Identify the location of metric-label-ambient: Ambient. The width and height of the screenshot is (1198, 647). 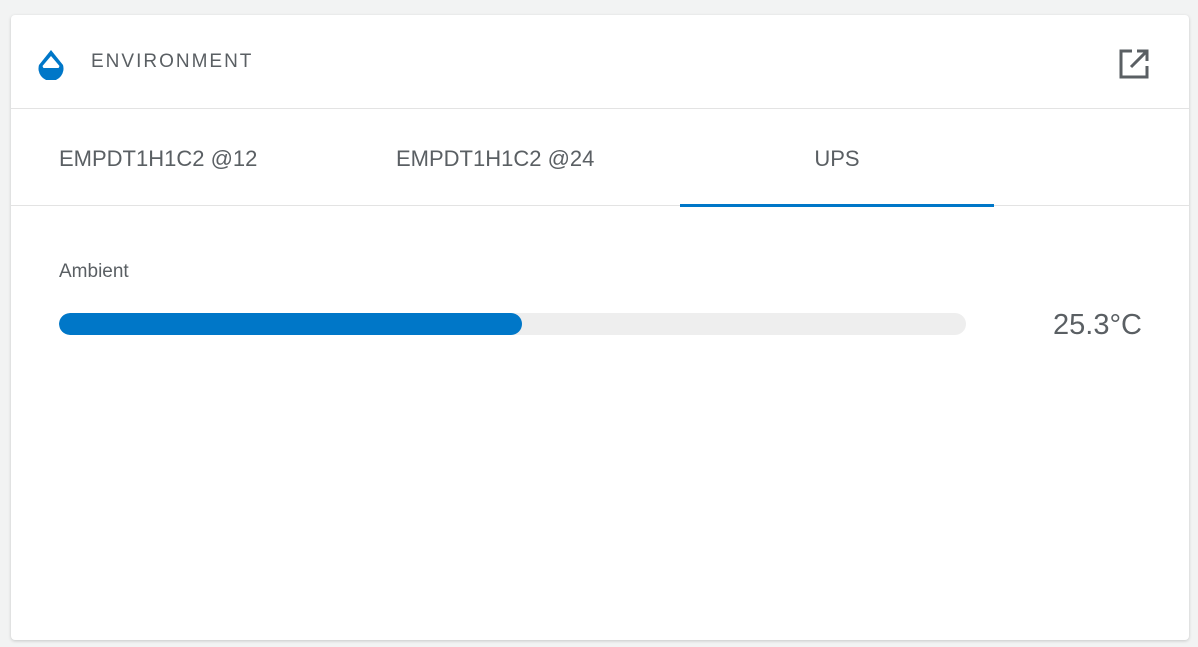
(94, 271).